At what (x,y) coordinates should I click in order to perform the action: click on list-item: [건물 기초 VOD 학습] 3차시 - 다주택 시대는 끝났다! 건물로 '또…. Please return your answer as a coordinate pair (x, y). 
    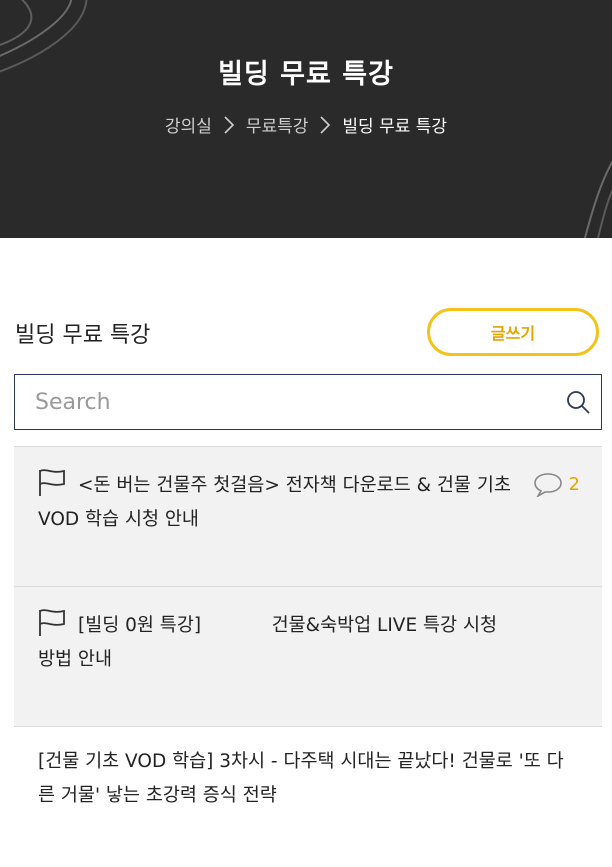
    Looking at the image, I should click on (308, 781).